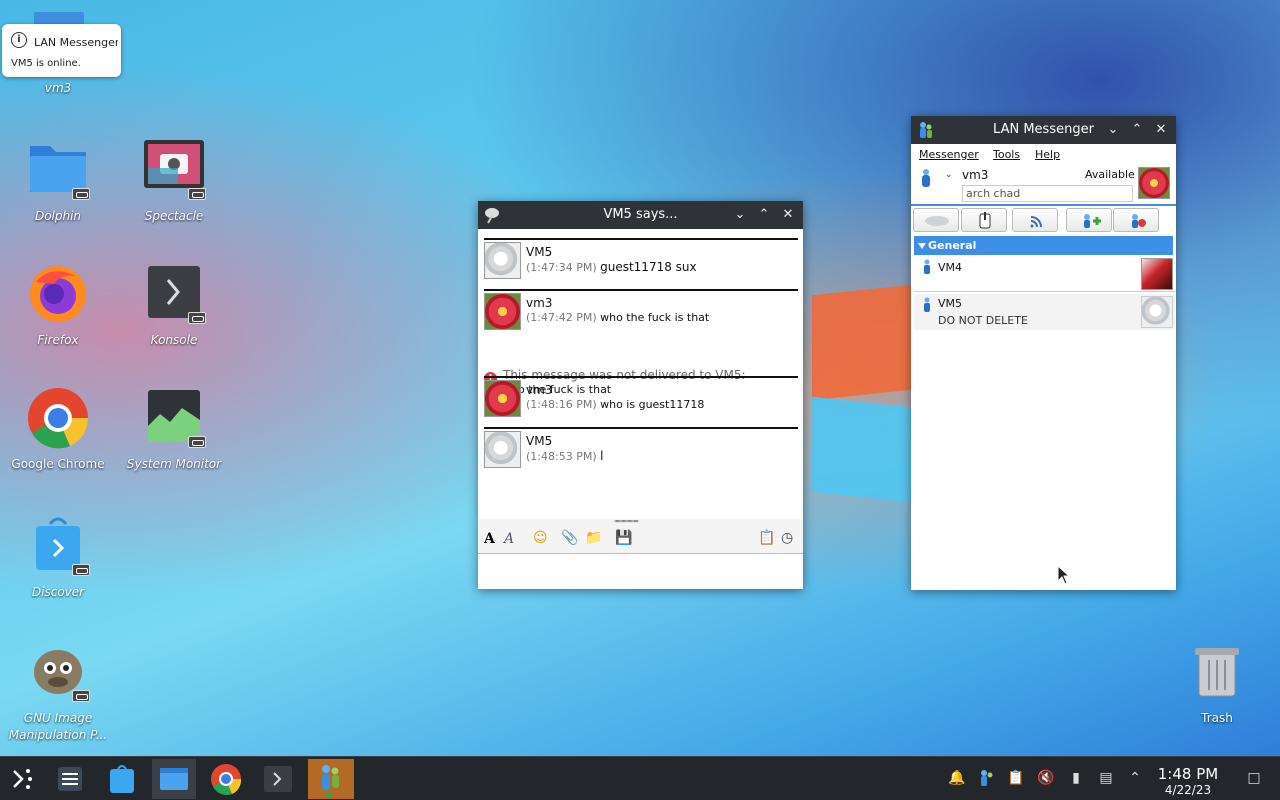 Image resolution: width=1280 pixels, height=800 pixels. What do you see at coordinates (1254, 778) in the screenshot?
I see `show-desktop-icon: □` at bounding box center [1254, 778].